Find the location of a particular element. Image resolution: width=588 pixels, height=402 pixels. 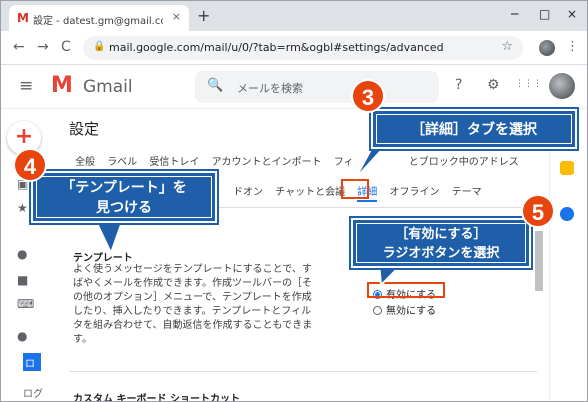

forward-button: → is located at coordinates (43, 47).